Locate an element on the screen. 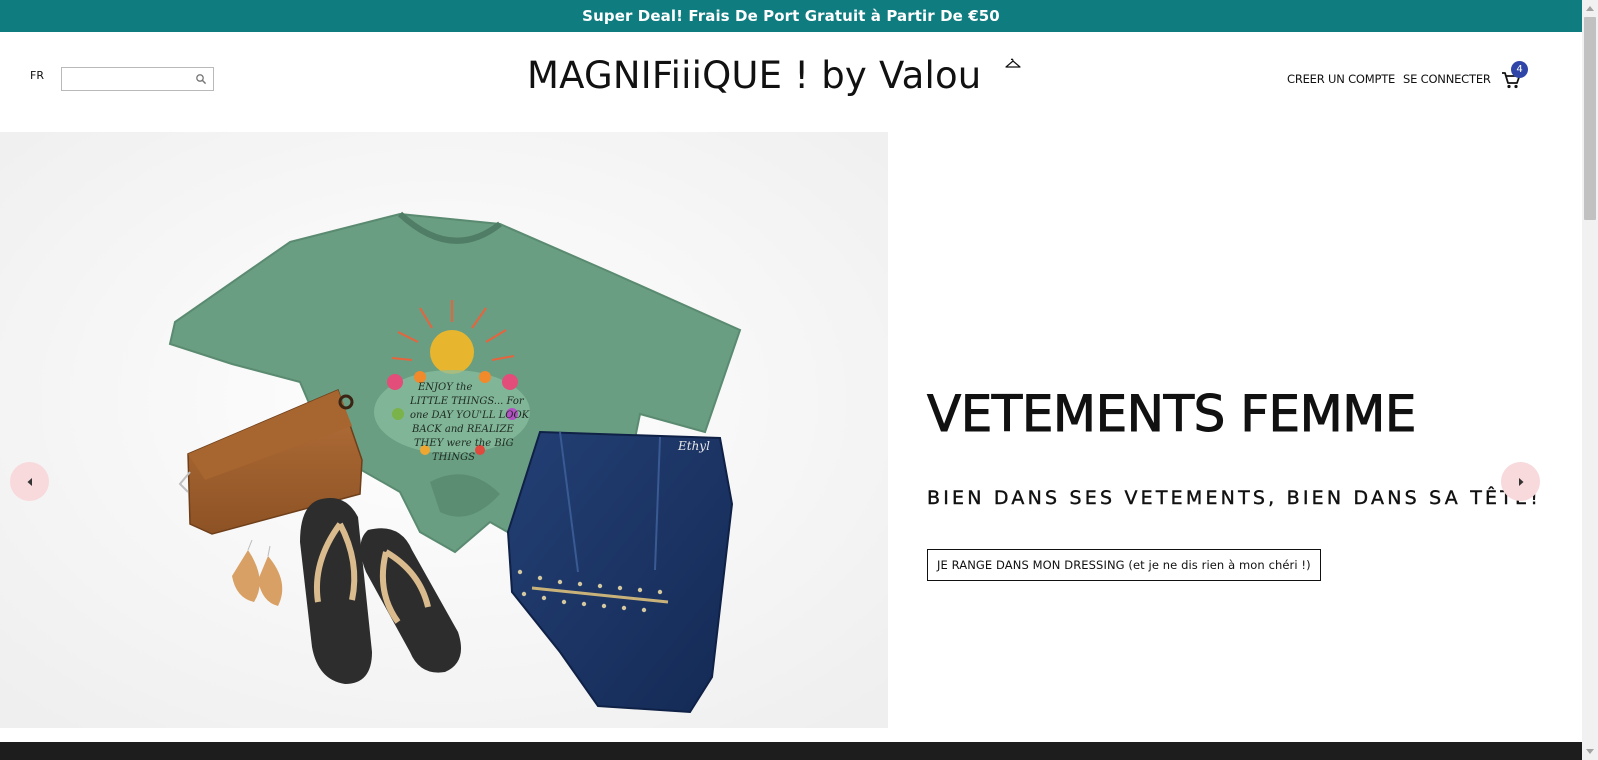 The width and height of the screenshot is (1598, 760). next-section-edge is located at coordinates (791, 751).